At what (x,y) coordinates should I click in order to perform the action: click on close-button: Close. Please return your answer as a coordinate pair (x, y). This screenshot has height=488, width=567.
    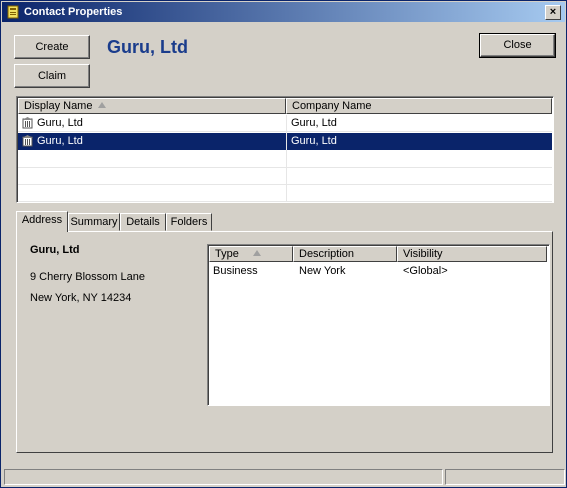
    Looking at the image, I should click on (517, 45).